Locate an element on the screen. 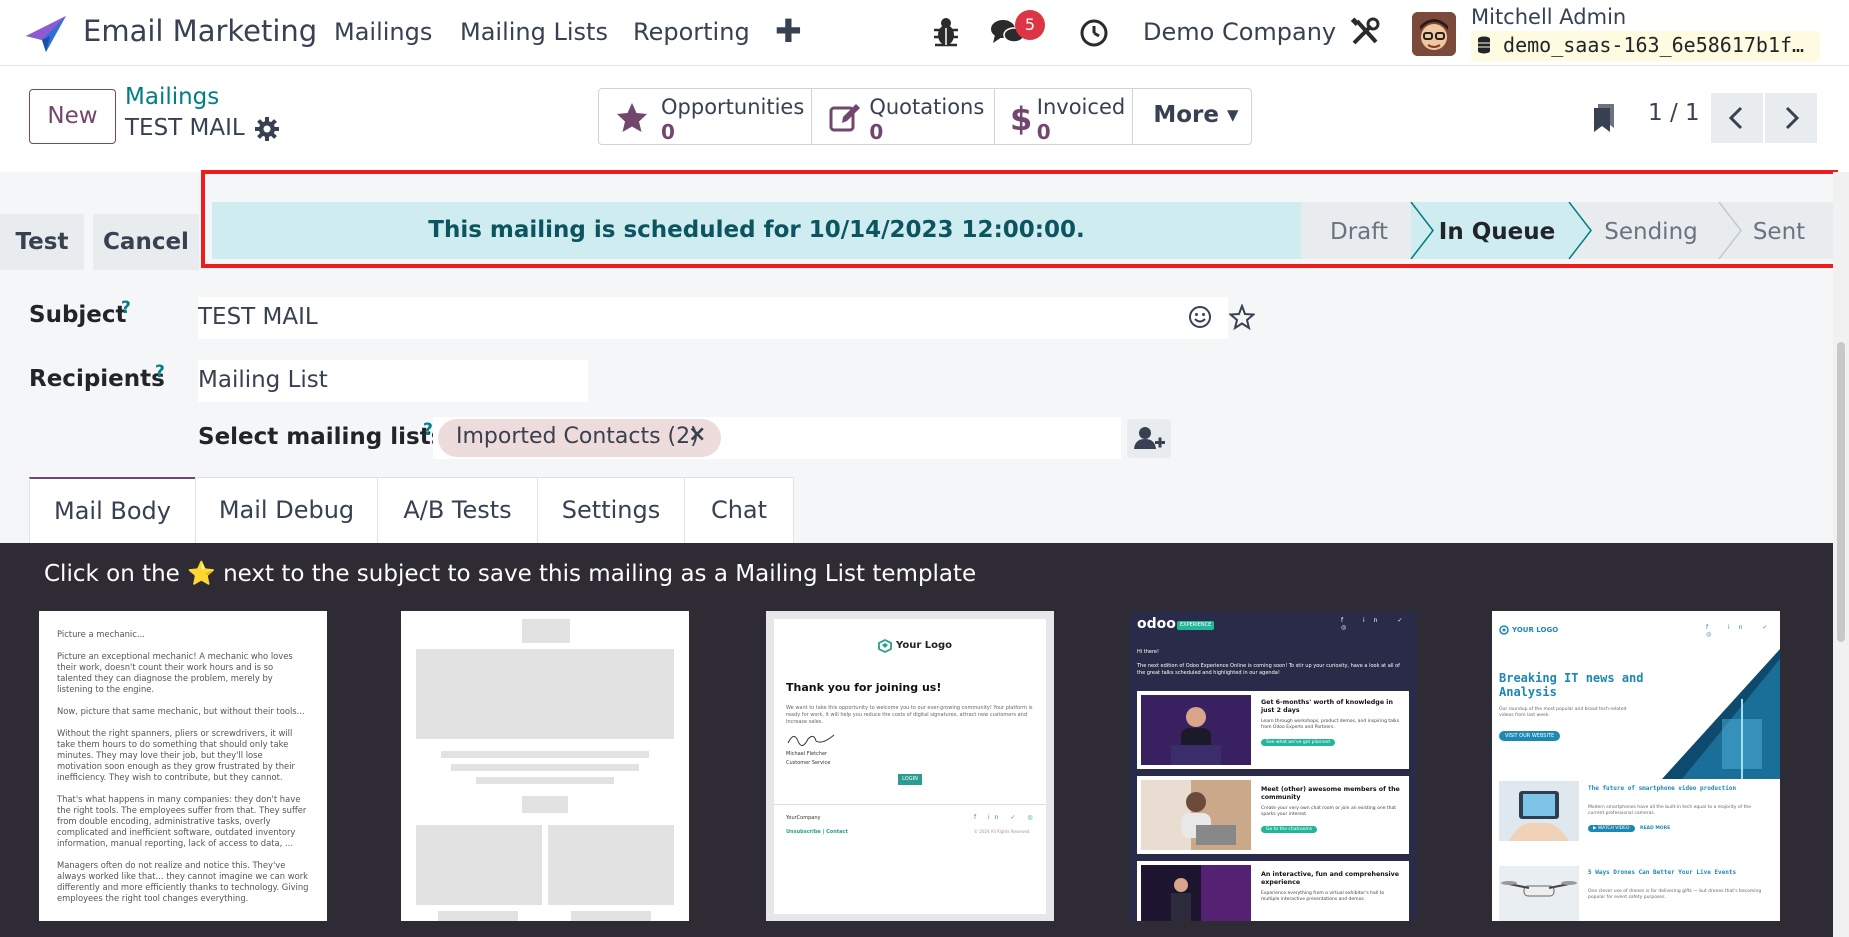 The image size is (1849, 937). quotations-label: Quotations is located at coordinates (927, 107).